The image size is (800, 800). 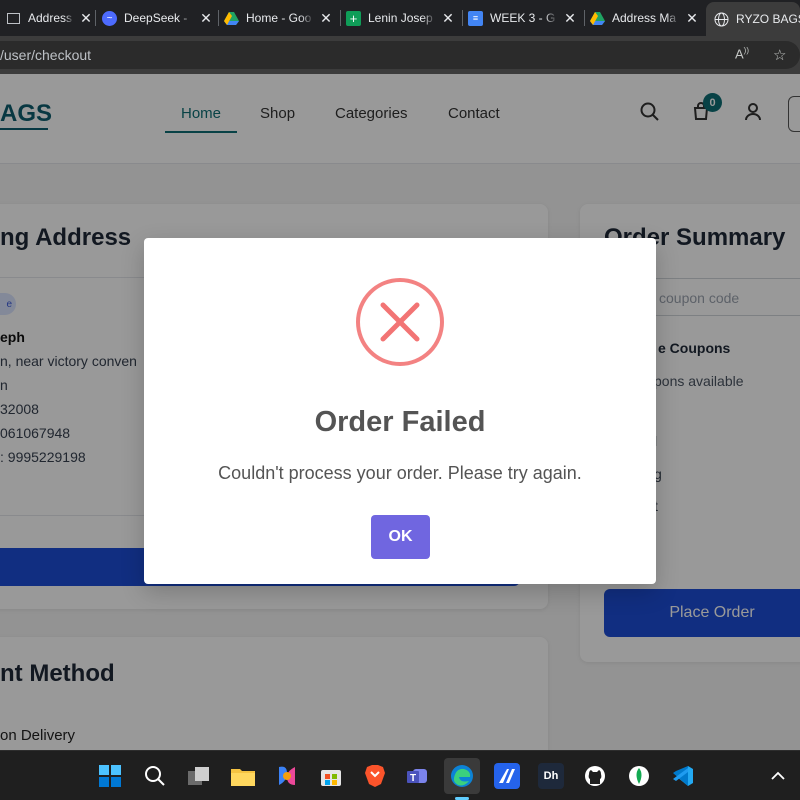 What do you see at coordinates (400, 537) in the screenshot?
I see `ok-button: OK` at bounding box center [400, 537].